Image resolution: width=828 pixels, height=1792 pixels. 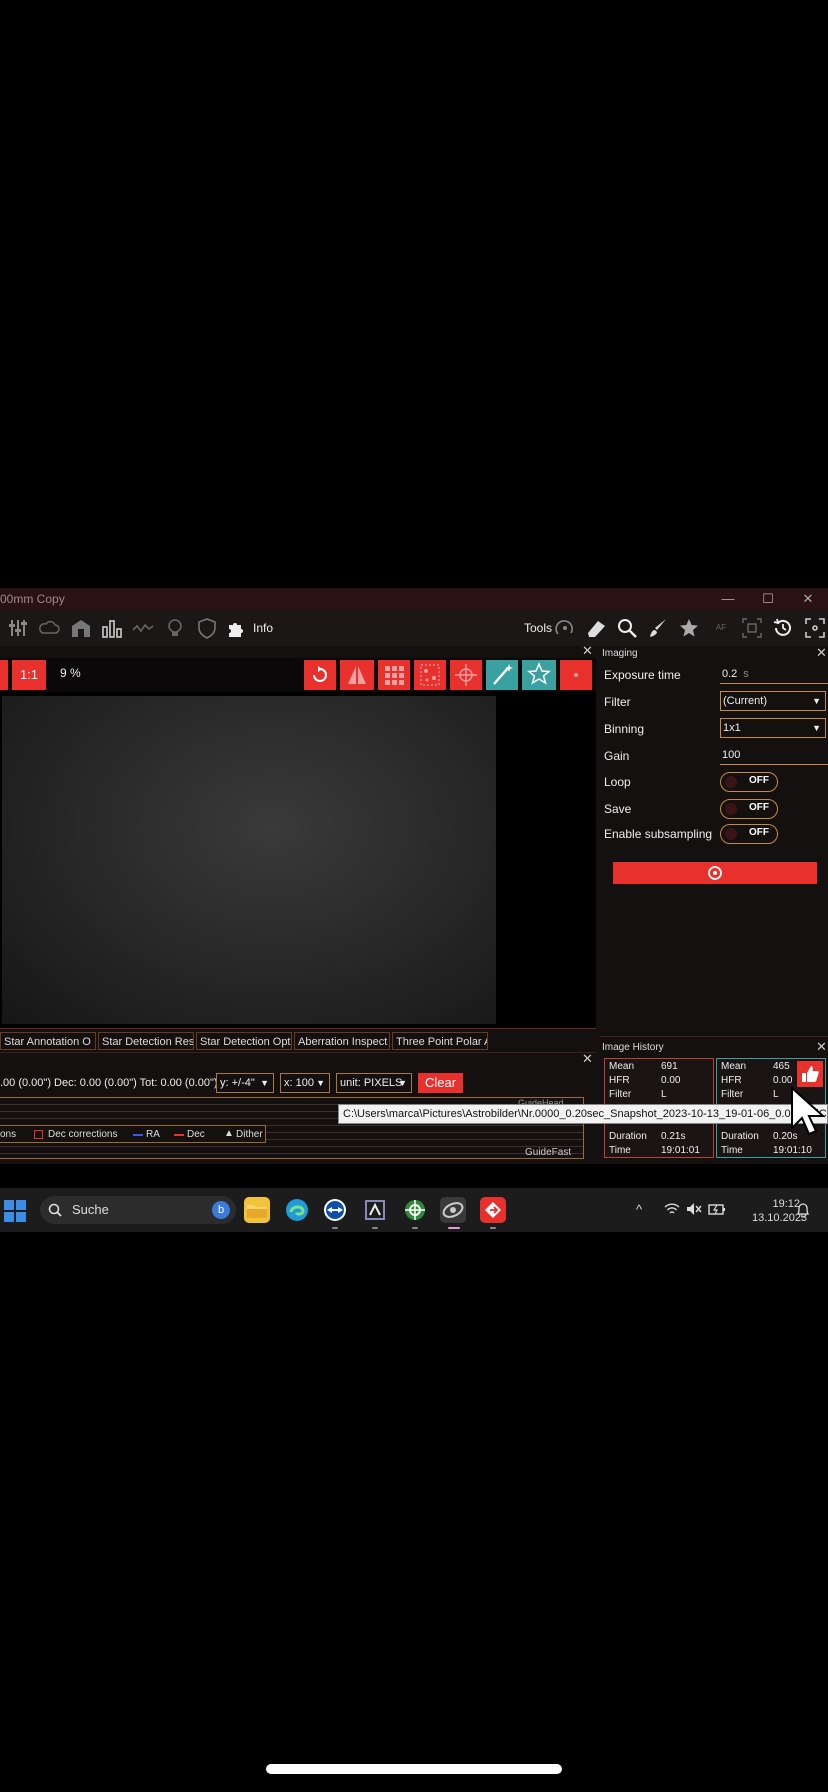 I want to click on phd2-guiding-icon, so click(x=415, y=1210).